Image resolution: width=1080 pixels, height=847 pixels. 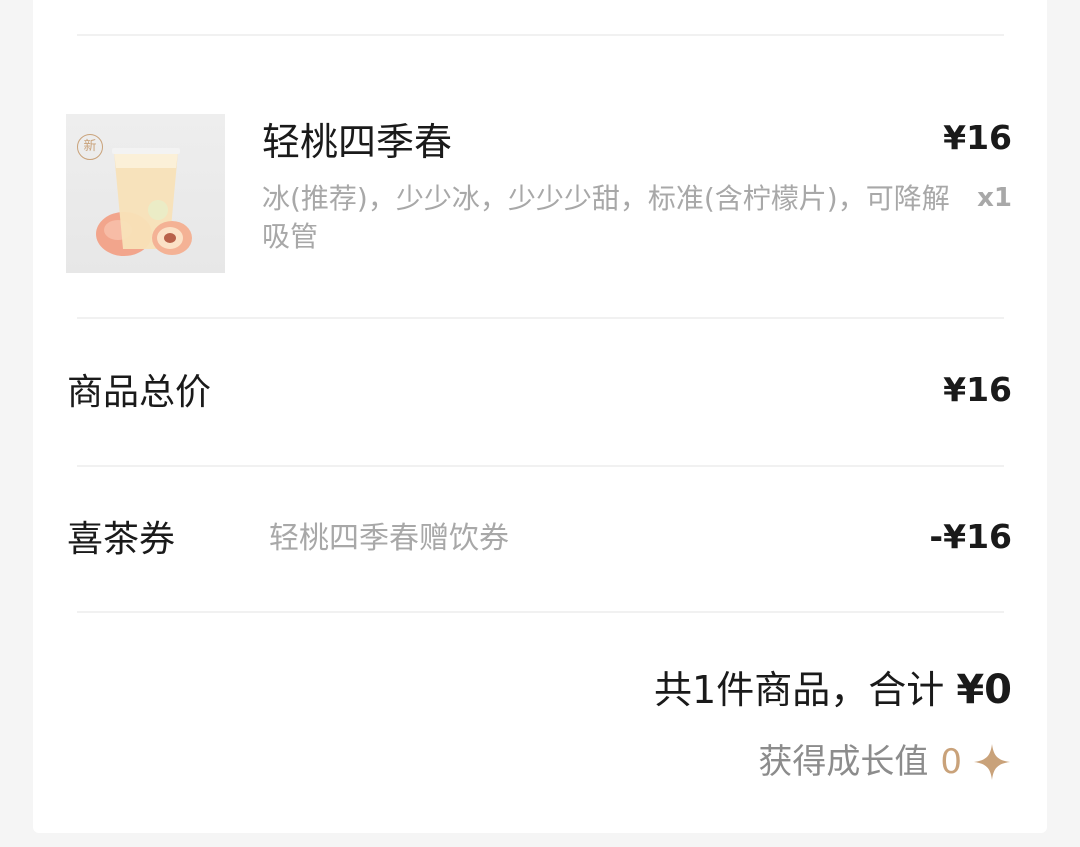 What do you see at coordinates (799, 690) in the screenshot?
I see `summary-count-text: 共1件商品，合计` at bounding box center [799, 690].